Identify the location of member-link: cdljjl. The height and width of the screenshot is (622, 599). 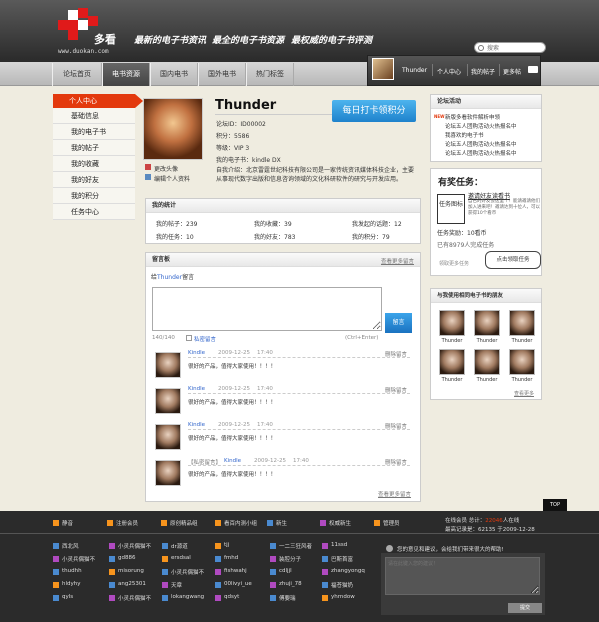
(285, 571).